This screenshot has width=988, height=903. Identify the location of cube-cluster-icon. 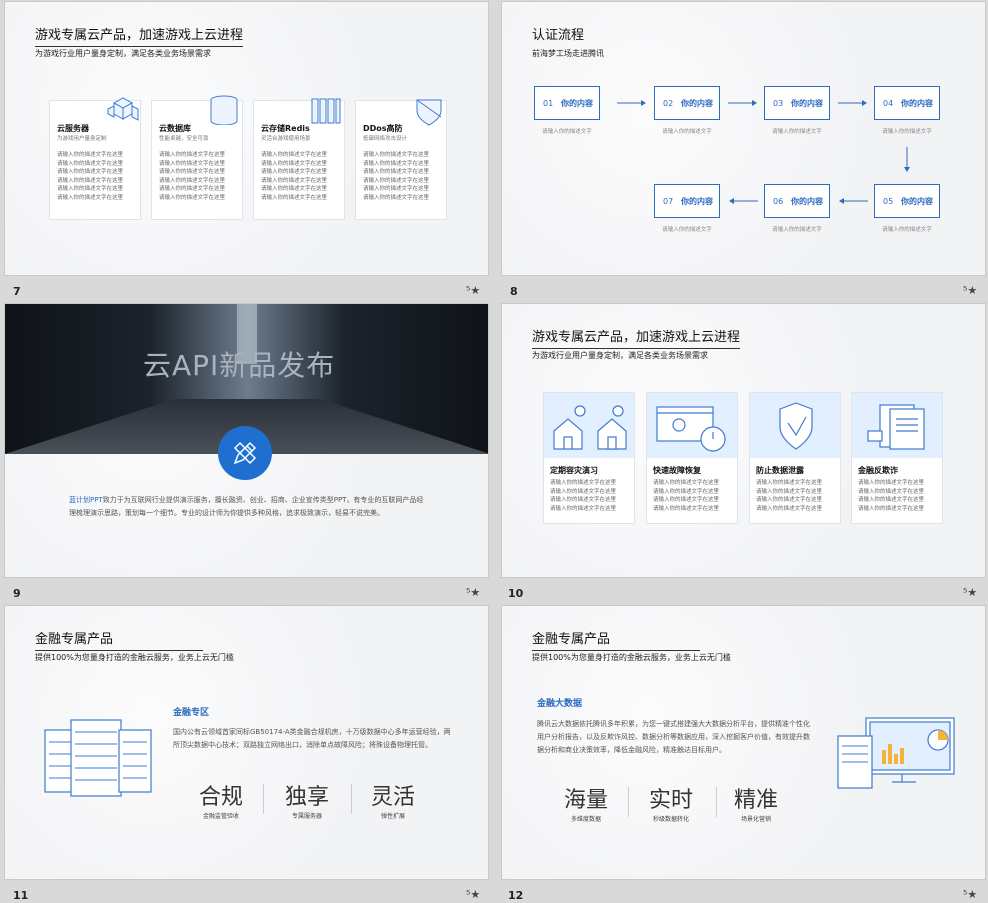
(123, 109).